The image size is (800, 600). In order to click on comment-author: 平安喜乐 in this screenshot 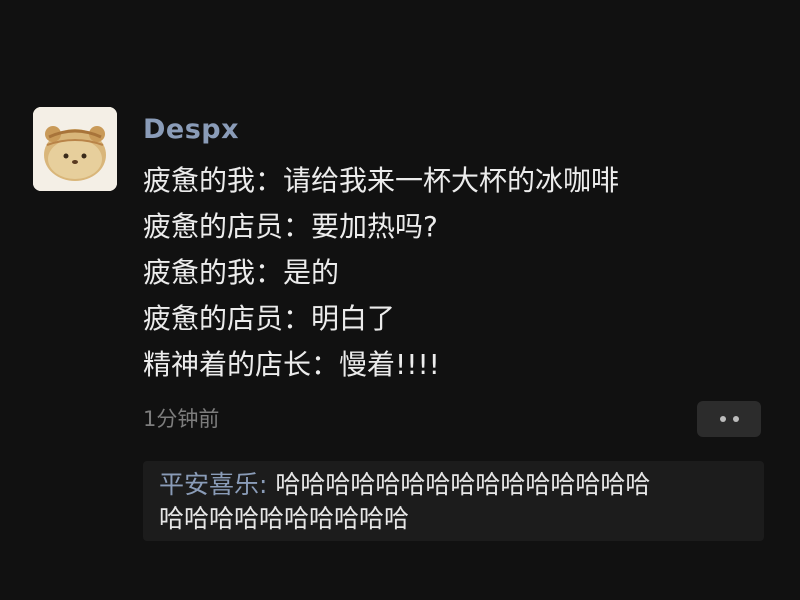, I will do `click(209, 484)`.